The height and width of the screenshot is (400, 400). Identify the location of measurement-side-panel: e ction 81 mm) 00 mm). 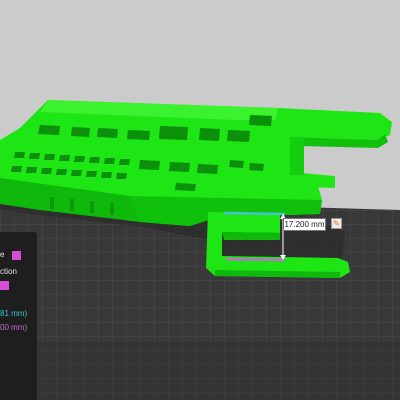
(18, 316).